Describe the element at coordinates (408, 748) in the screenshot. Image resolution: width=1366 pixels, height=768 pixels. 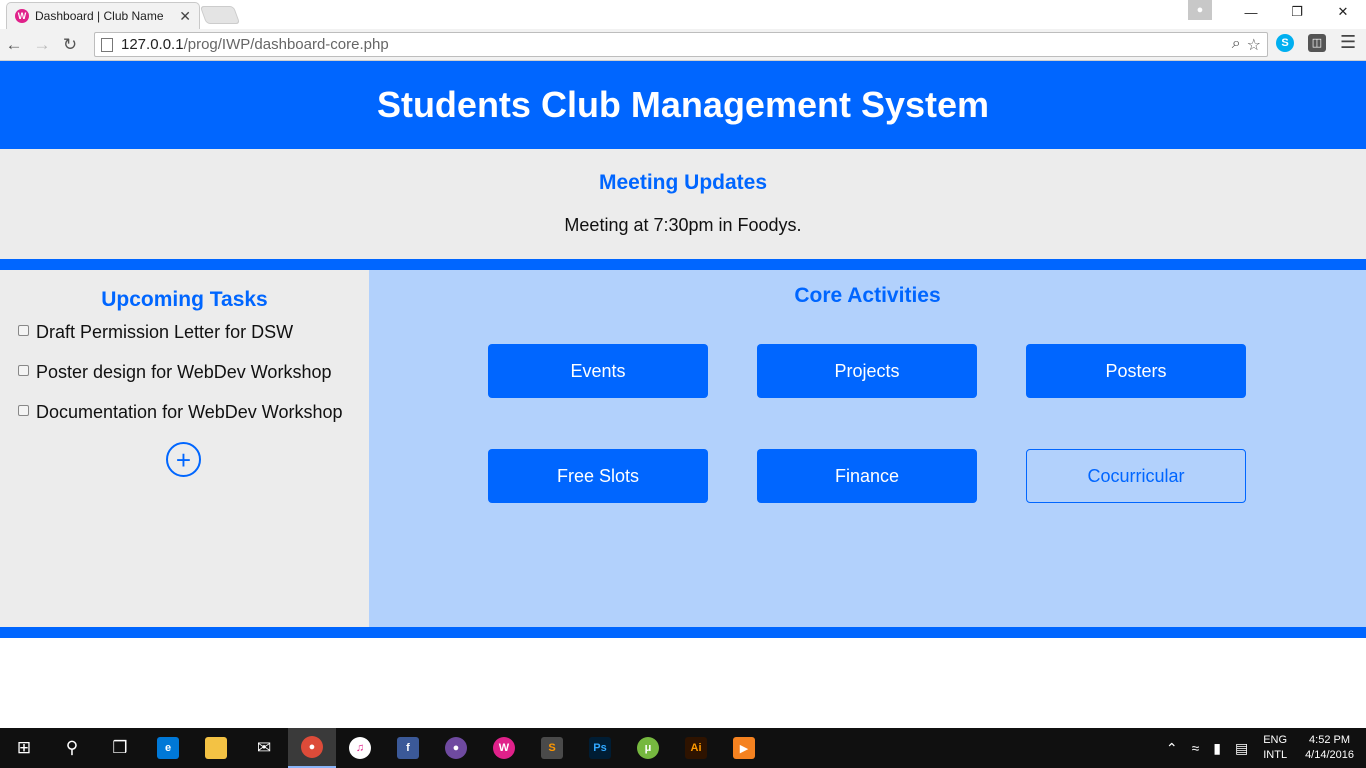
I see `facebook-icon: f` at that location.